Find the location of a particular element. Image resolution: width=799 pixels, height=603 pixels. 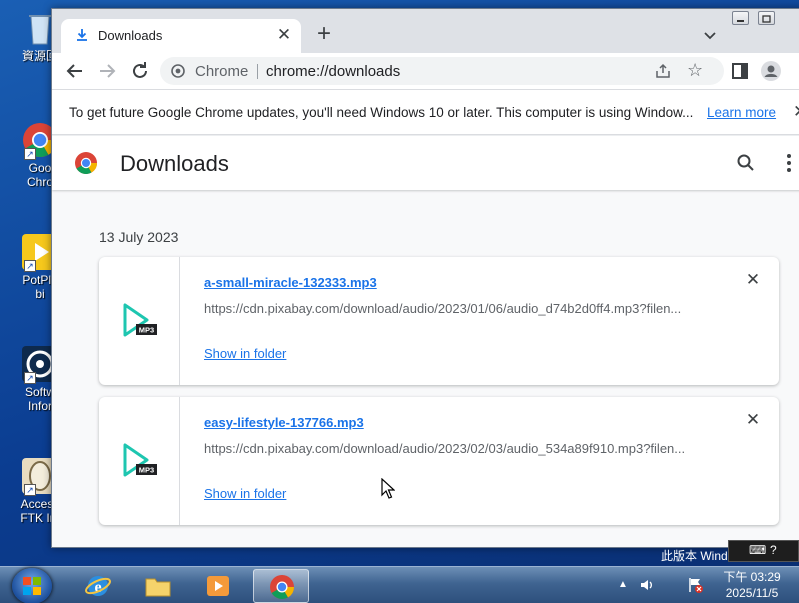

action-center-flag-icon is located at coordinates (695, 585).